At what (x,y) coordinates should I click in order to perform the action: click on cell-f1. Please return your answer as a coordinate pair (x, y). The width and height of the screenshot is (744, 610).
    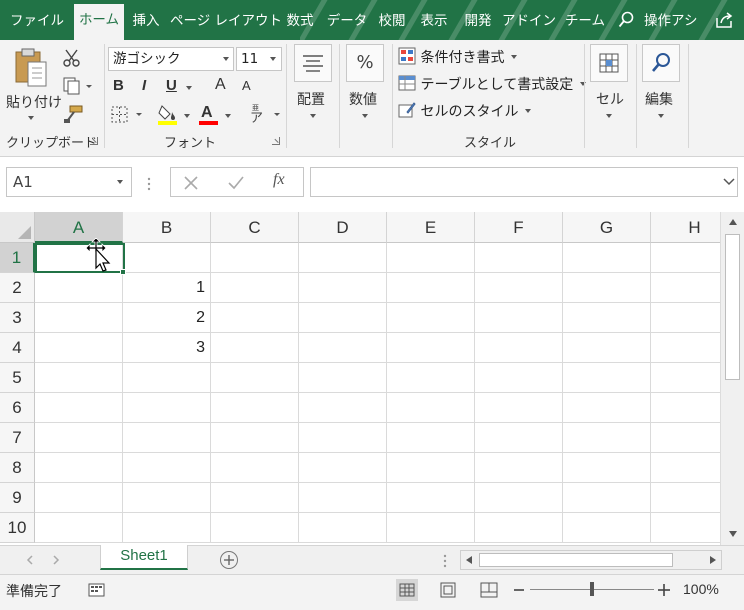
    Looking at the image, I should click on (519, 258).